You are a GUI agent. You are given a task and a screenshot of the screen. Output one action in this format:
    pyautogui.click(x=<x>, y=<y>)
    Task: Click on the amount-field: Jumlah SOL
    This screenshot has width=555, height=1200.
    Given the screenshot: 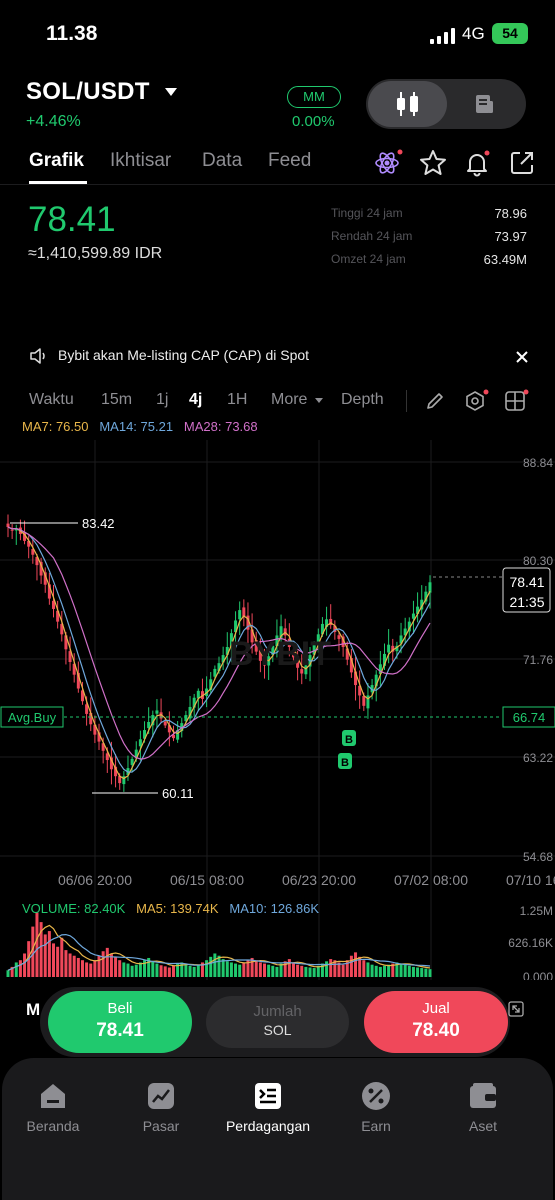 What is the action you would take?
    pyautogui.click(x=277, y=1022)
    